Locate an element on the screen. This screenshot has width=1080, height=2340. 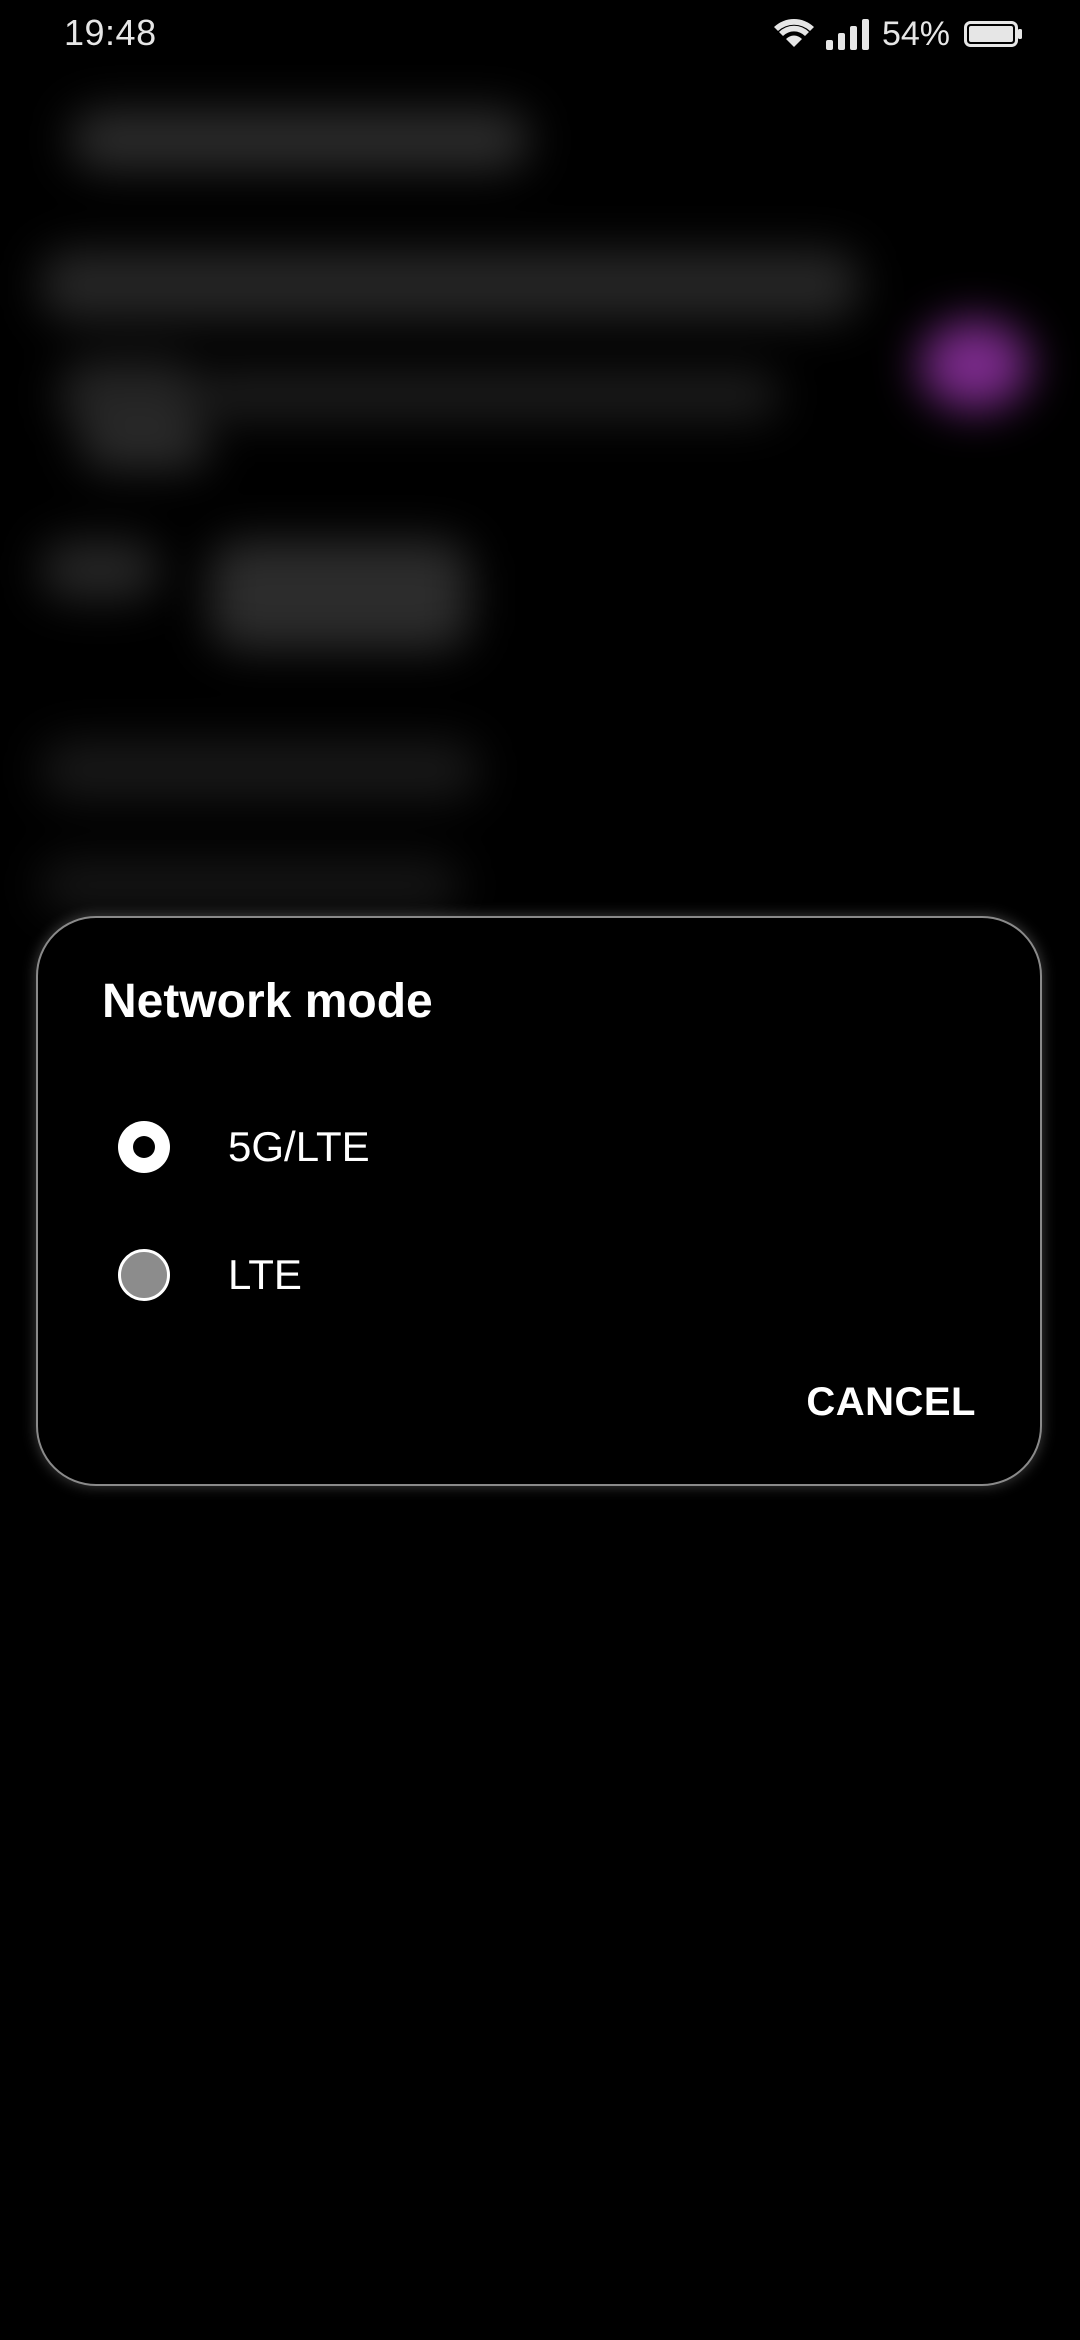
cancel-button: CANCEL is located at coordinates (891, 1402).